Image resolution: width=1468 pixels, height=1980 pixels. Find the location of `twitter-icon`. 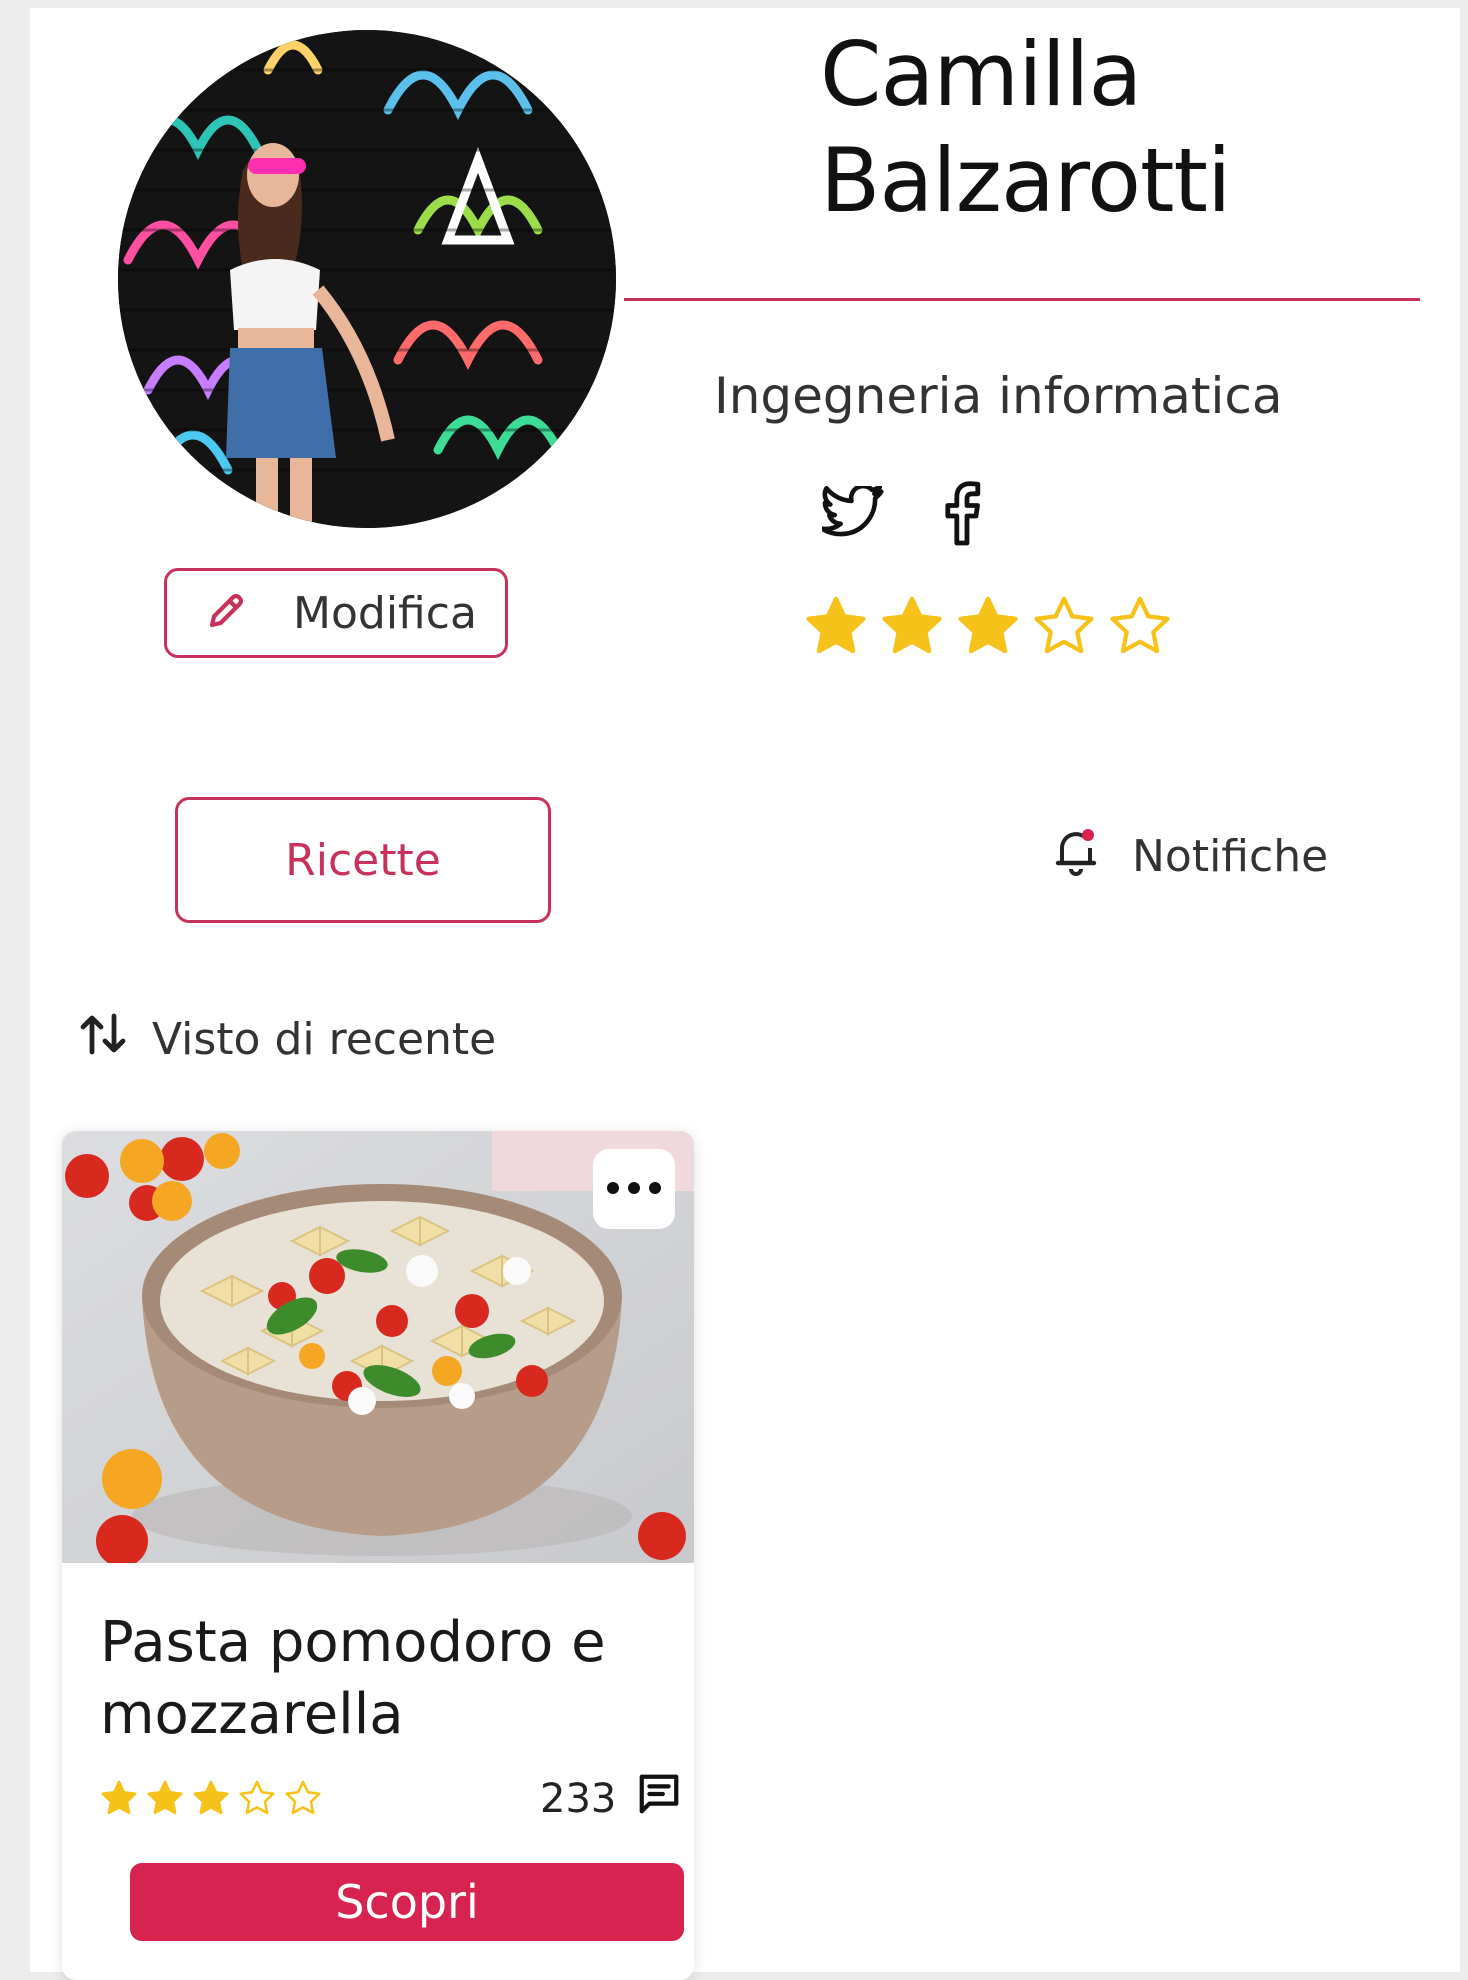

twitter-icon is located at coordinates (853, 513).